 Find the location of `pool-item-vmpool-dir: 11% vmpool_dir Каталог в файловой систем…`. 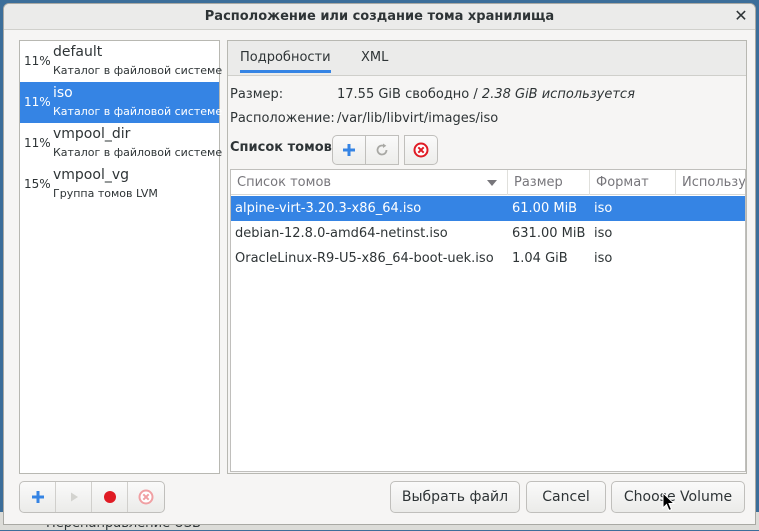

pool-item-vmpool-dir: 11% vmpool_dir Каталог в файловой систем… is located at coordinates (121, 143).